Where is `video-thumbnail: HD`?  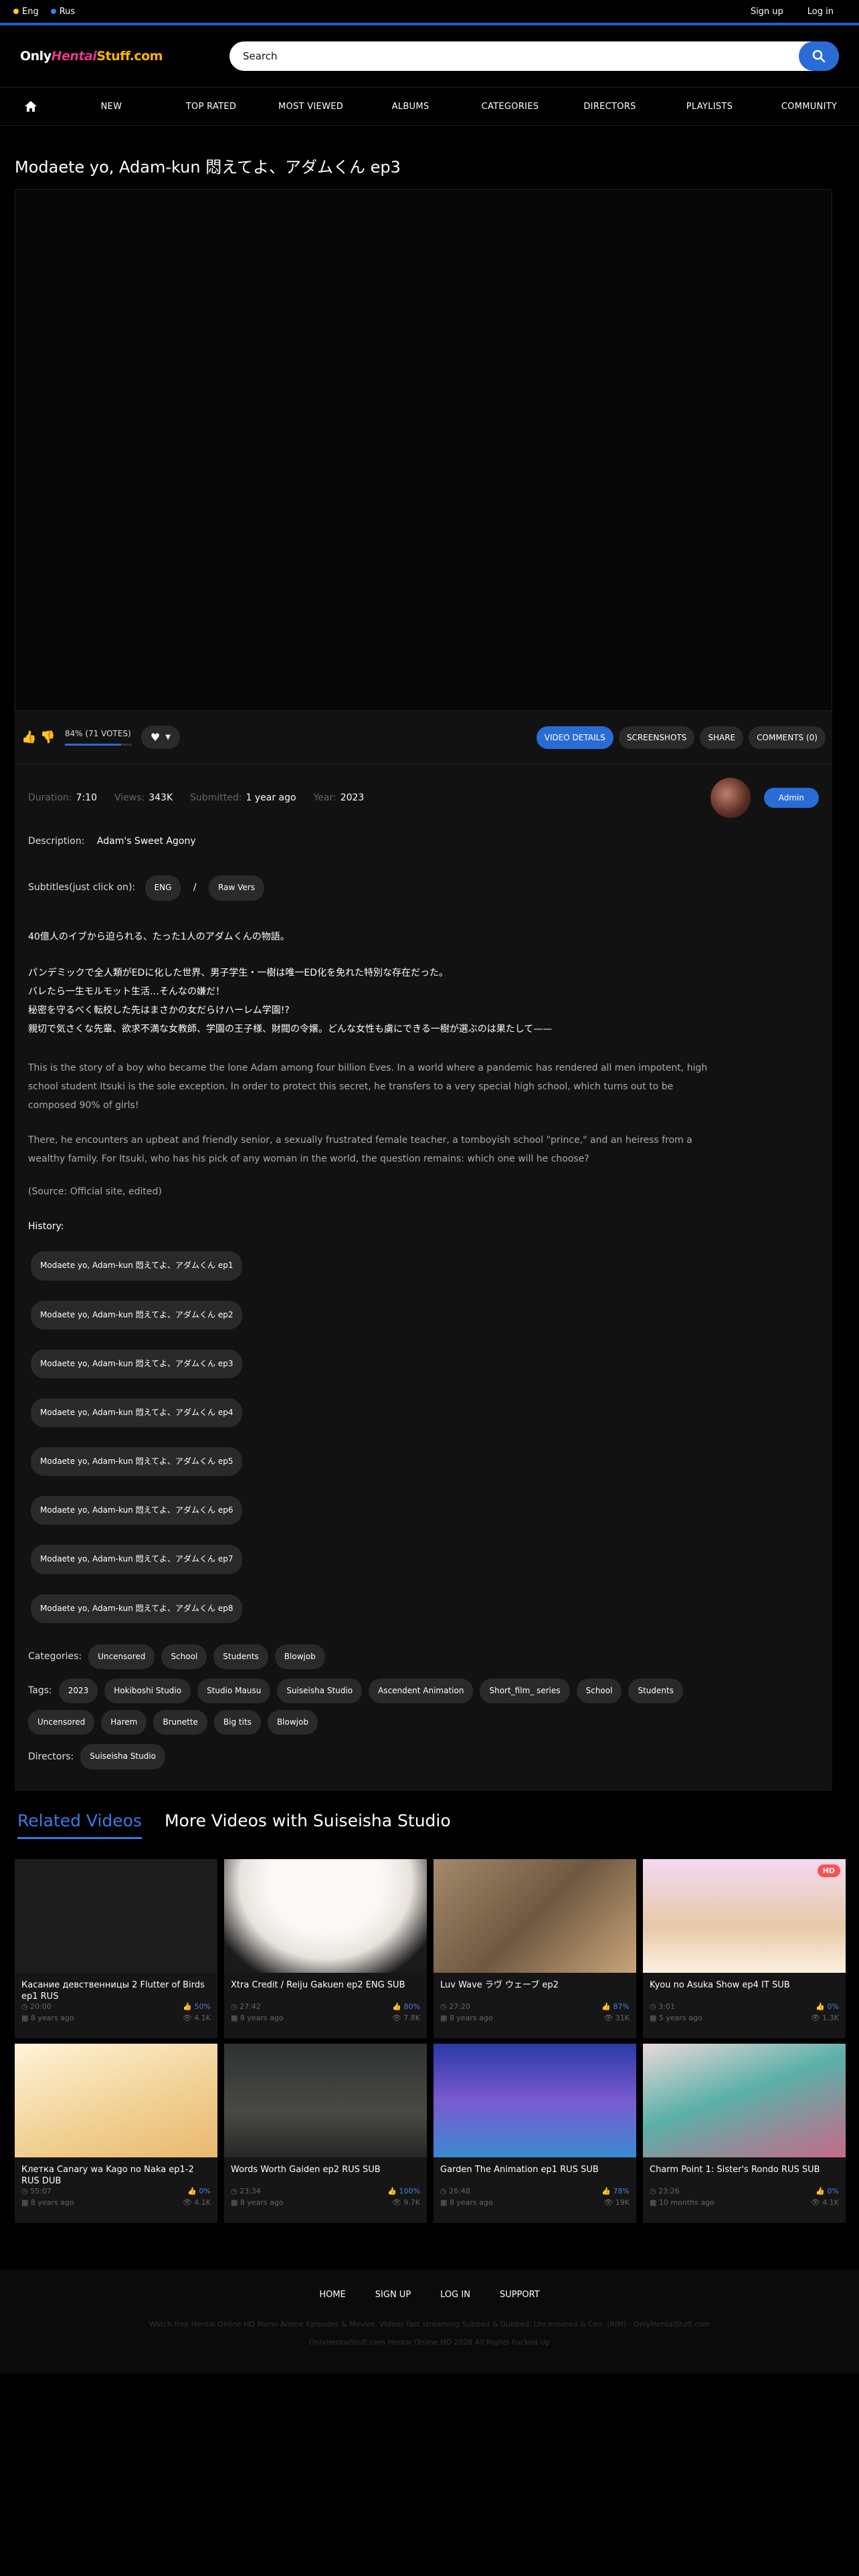 video-thumbnail: HD is located at coordinates (745, 1915).